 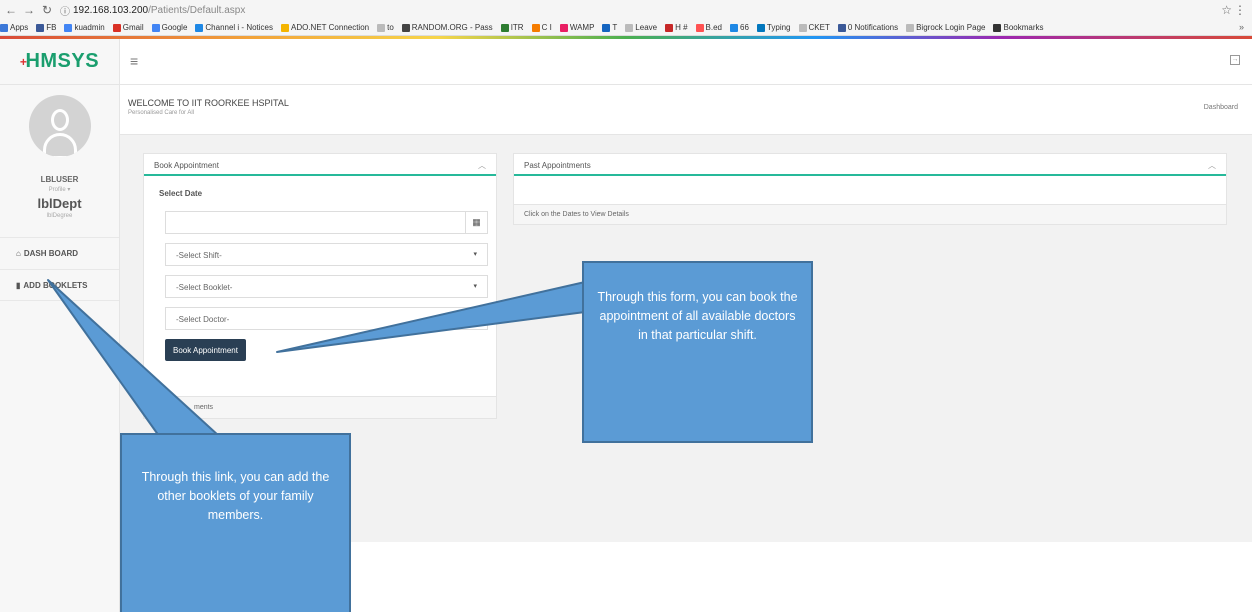 I want to click on callout-link-pointer, so click(x=133, y=358).